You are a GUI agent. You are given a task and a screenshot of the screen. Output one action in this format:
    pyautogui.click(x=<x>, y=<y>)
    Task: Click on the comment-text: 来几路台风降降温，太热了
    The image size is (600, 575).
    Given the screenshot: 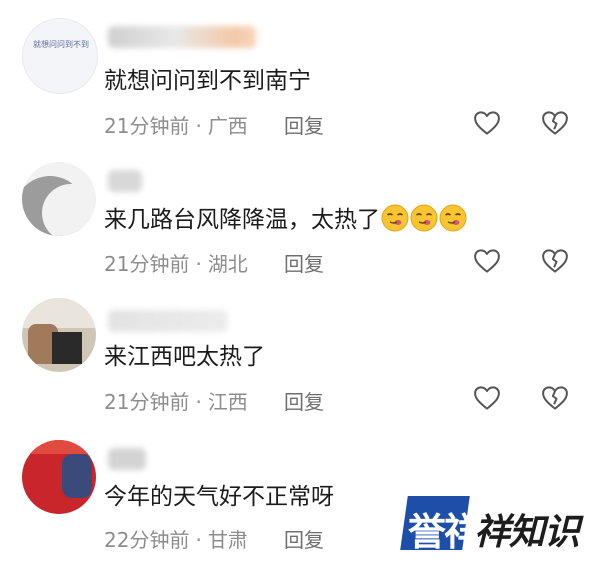 What is the action you would take?
    pyautogui.click(x=285, y=219)
    